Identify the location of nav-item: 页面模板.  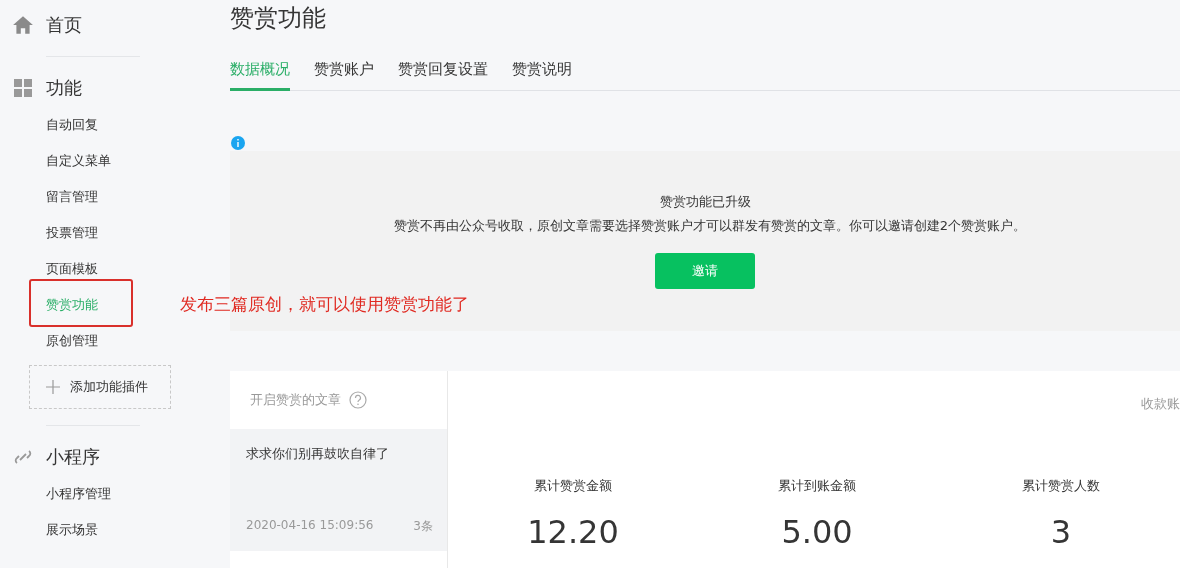
(72, 269).